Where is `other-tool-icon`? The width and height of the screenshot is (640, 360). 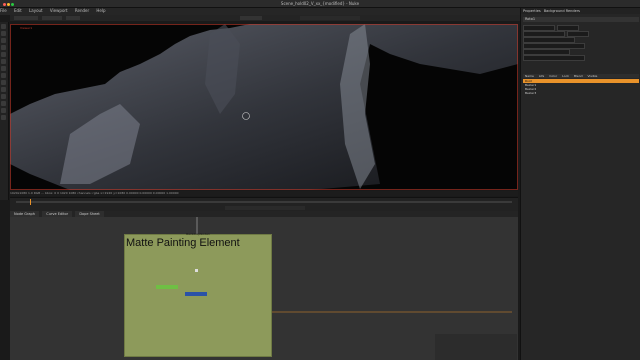 other-tool-icon is located at coordinates (3, 117).